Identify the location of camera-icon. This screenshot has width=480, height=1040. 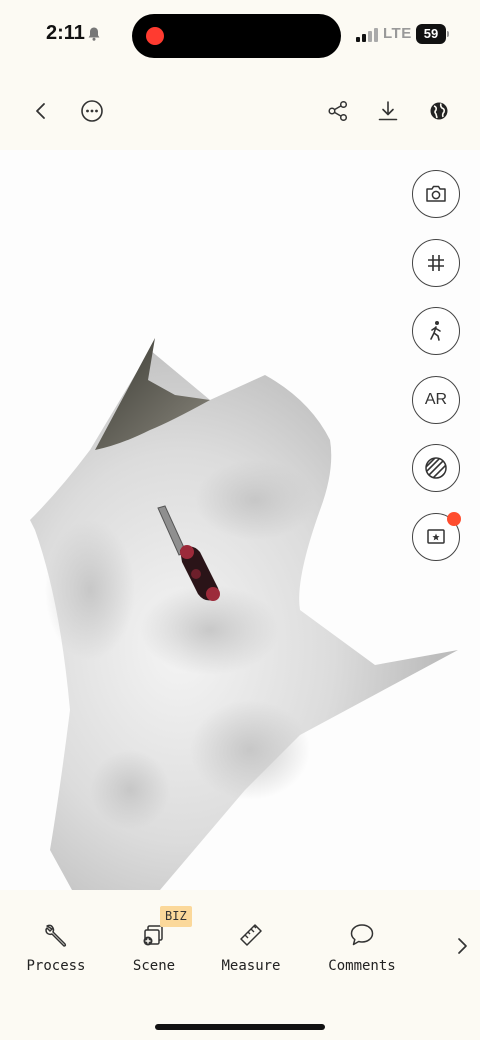
(436, 193).